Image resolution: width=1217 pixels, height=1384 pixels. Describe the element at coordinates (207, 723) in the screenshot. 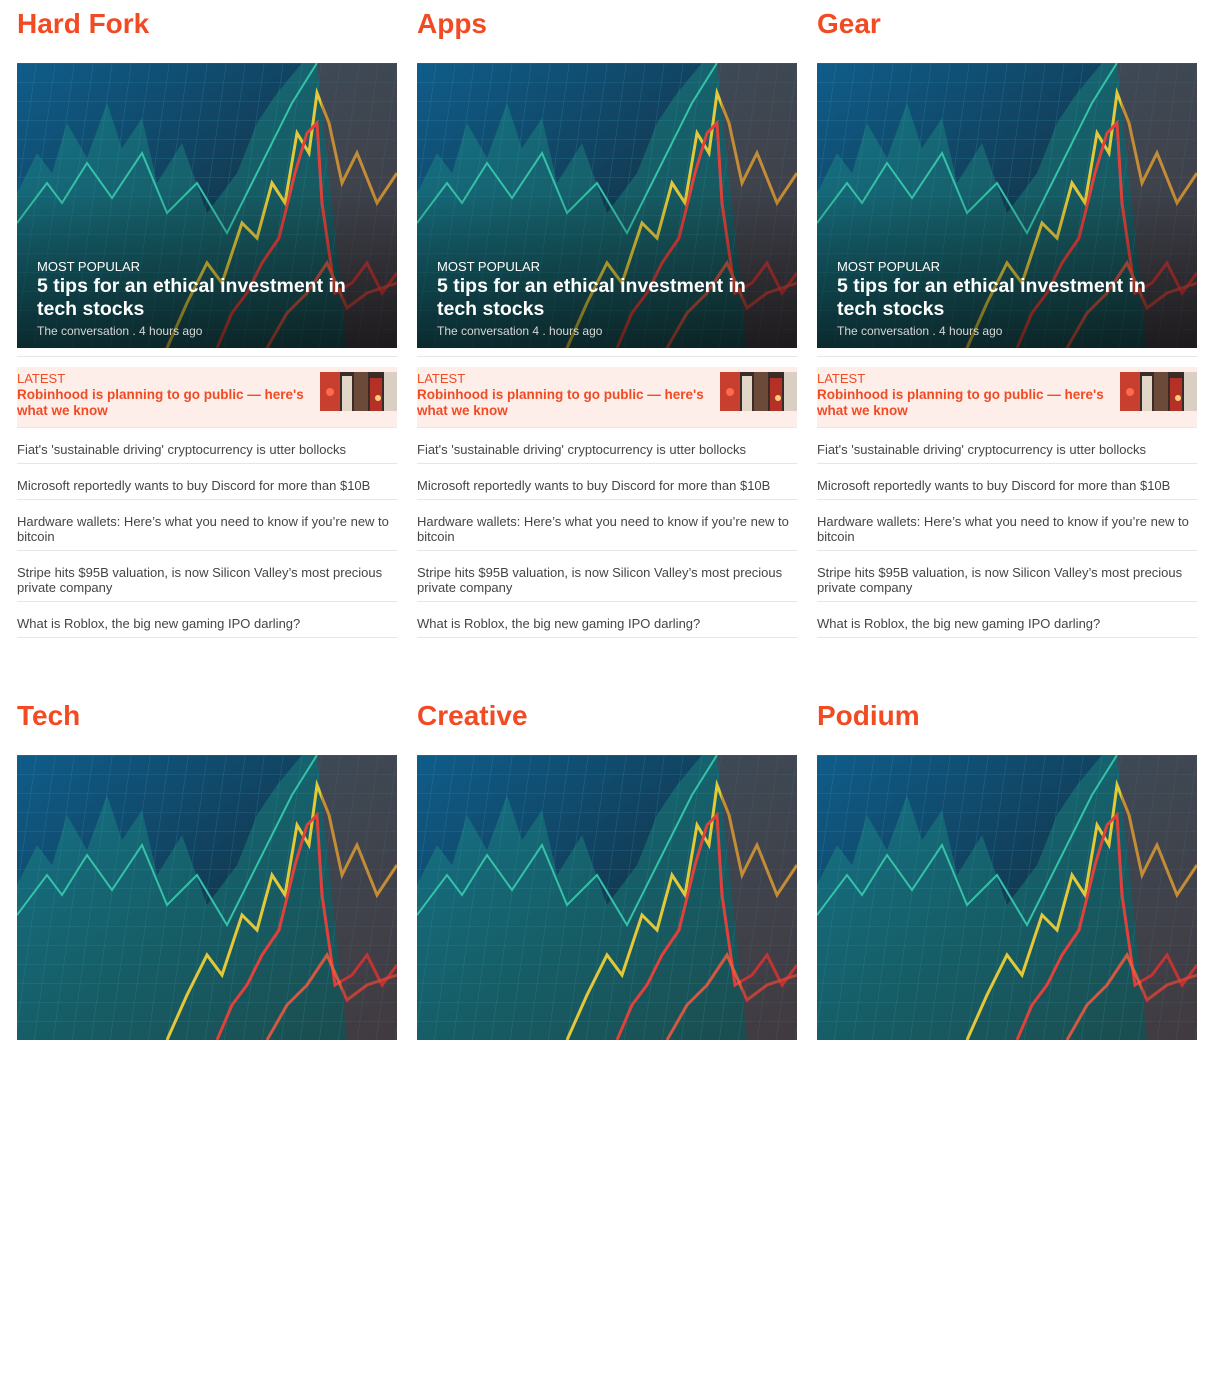

I see `section-title: Tech` at that location.